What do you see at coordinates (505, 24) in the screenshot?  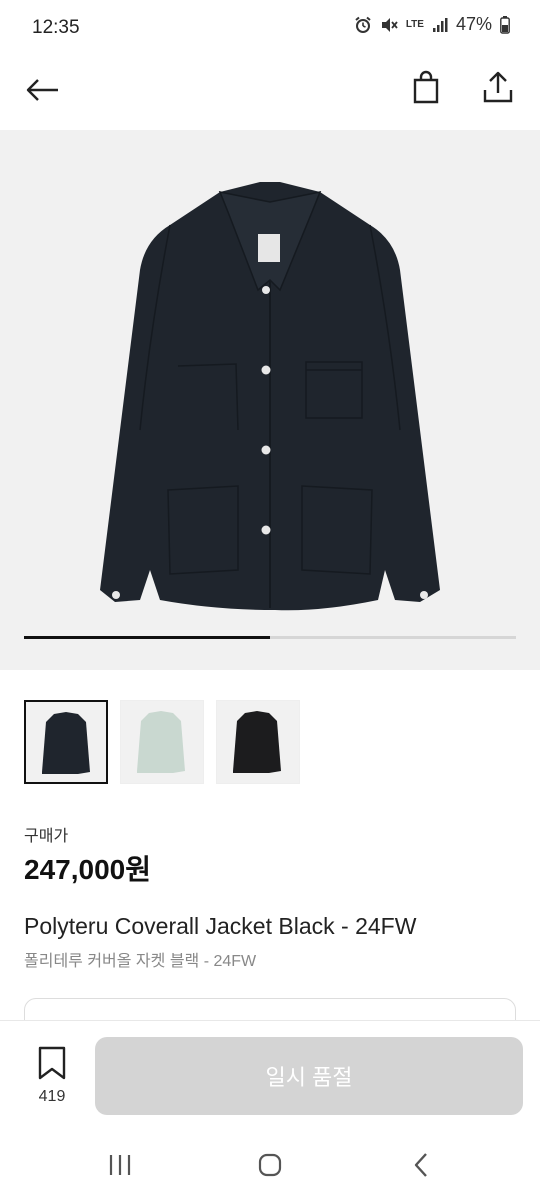 I see `battery-icon` at bounding box center [505, 24].